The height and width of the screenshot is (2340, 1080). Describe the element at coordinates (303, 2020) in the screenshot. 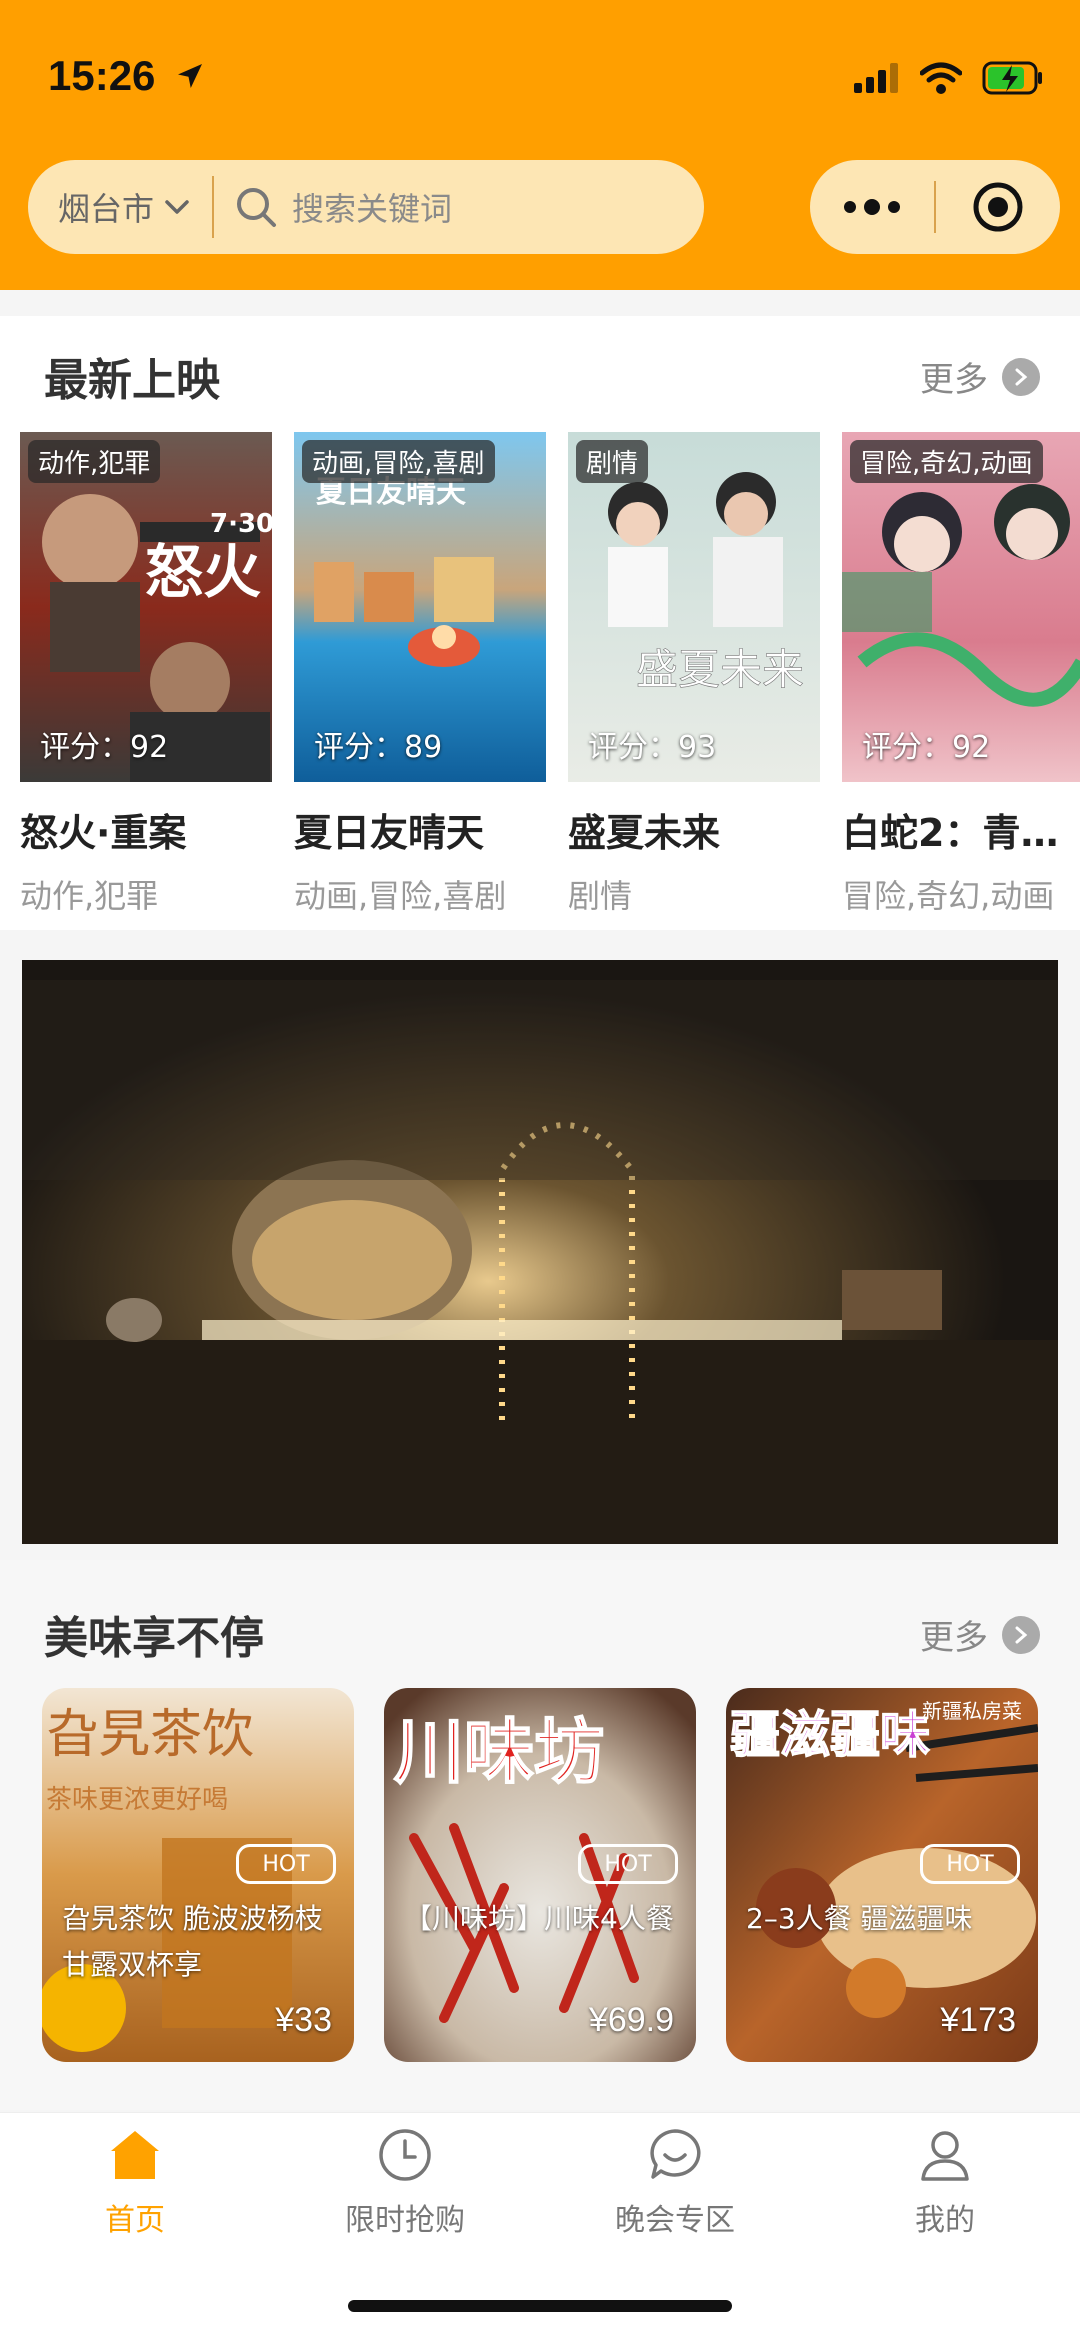

I see `food-price: ¥33` at that location.